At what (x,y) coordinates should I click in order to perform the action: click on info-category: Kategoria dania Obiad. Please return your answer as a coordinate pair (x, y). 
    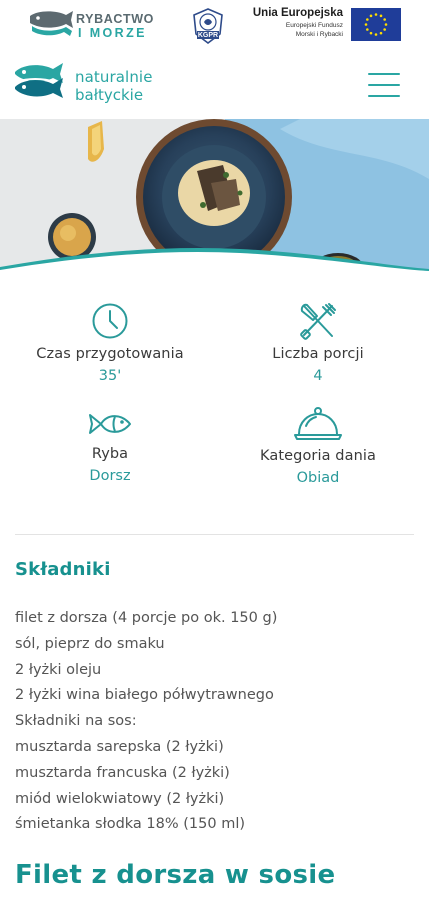
    Looking at the image, I should click on (318, 446).